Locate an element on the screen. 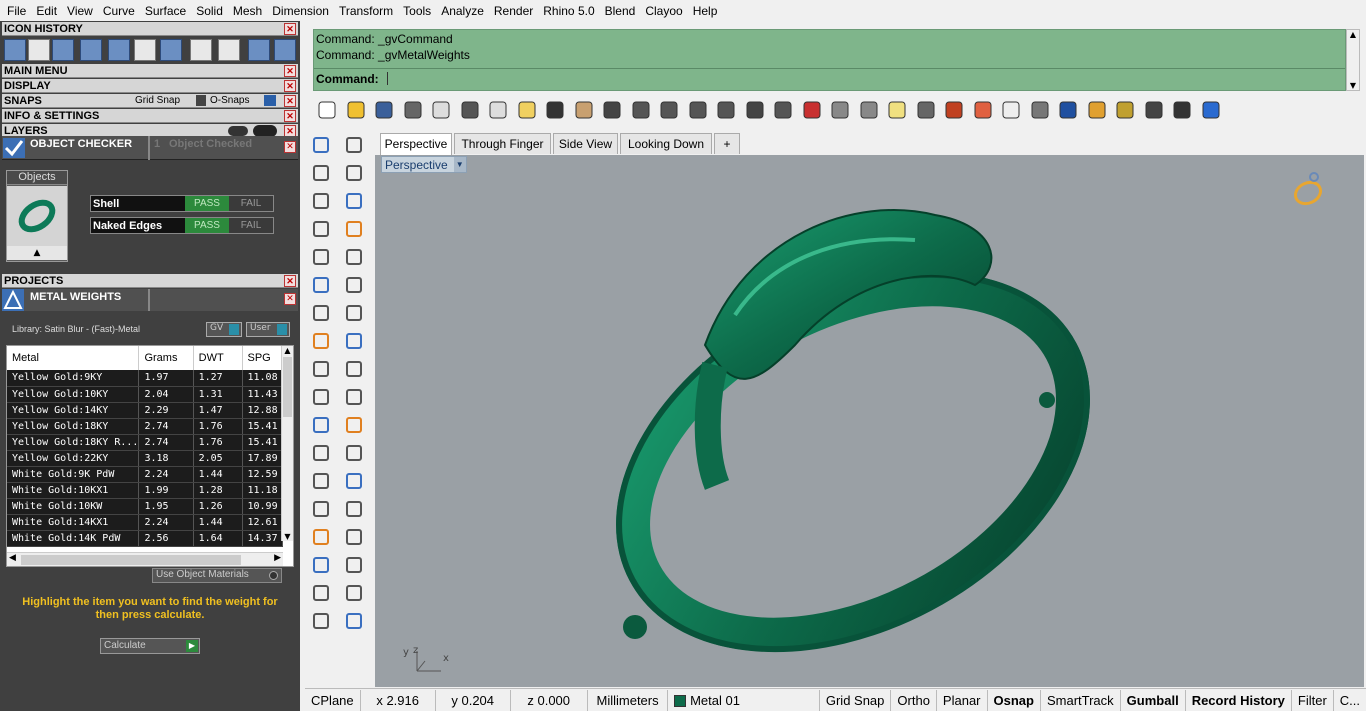 The width and height of the screenshot is (1366, 711). sphere-icon is located at coordinates (1011, 110).